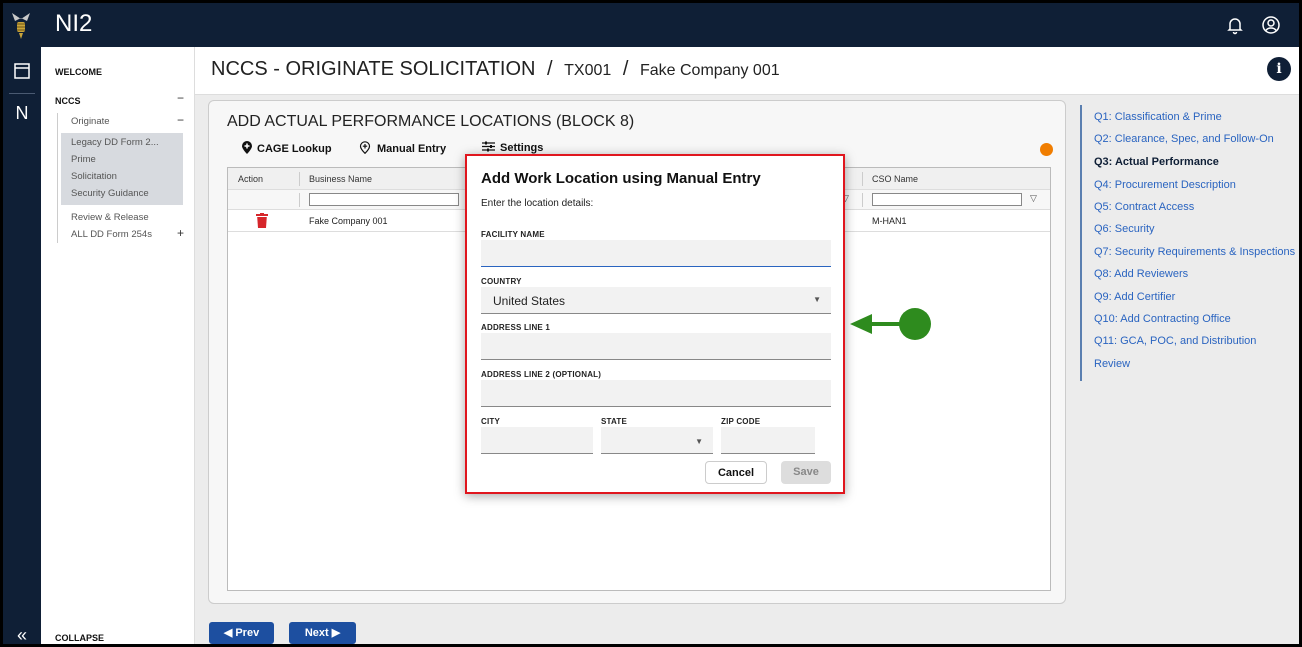  Describe the element at coordinates (1156, 162) in the screenshot. I see `step-q3-active: Q3: Actual Performance` at that location.